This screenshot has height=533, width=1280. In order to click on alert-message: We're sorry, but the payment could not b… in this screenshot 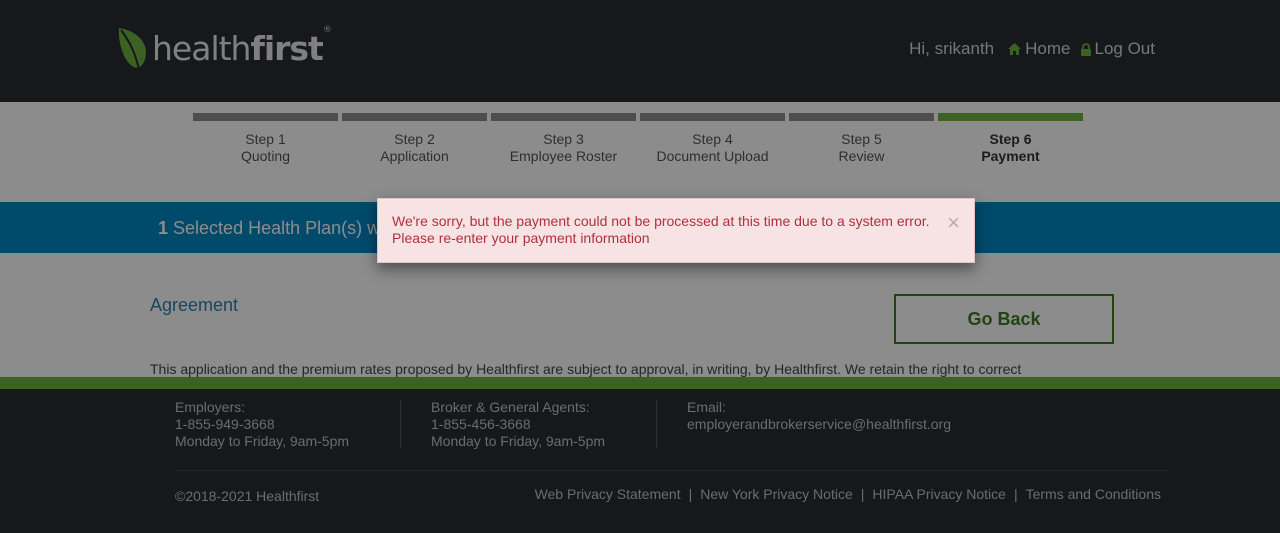, I will do `click(661, 229)`.